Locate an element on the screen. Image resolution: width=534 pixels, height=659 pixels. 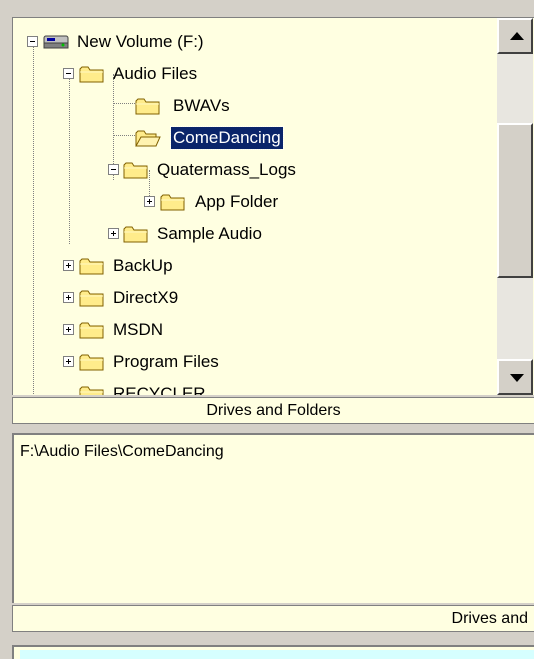
tree-item-bwavs: BWAVs is located at coordinates (253, 106).